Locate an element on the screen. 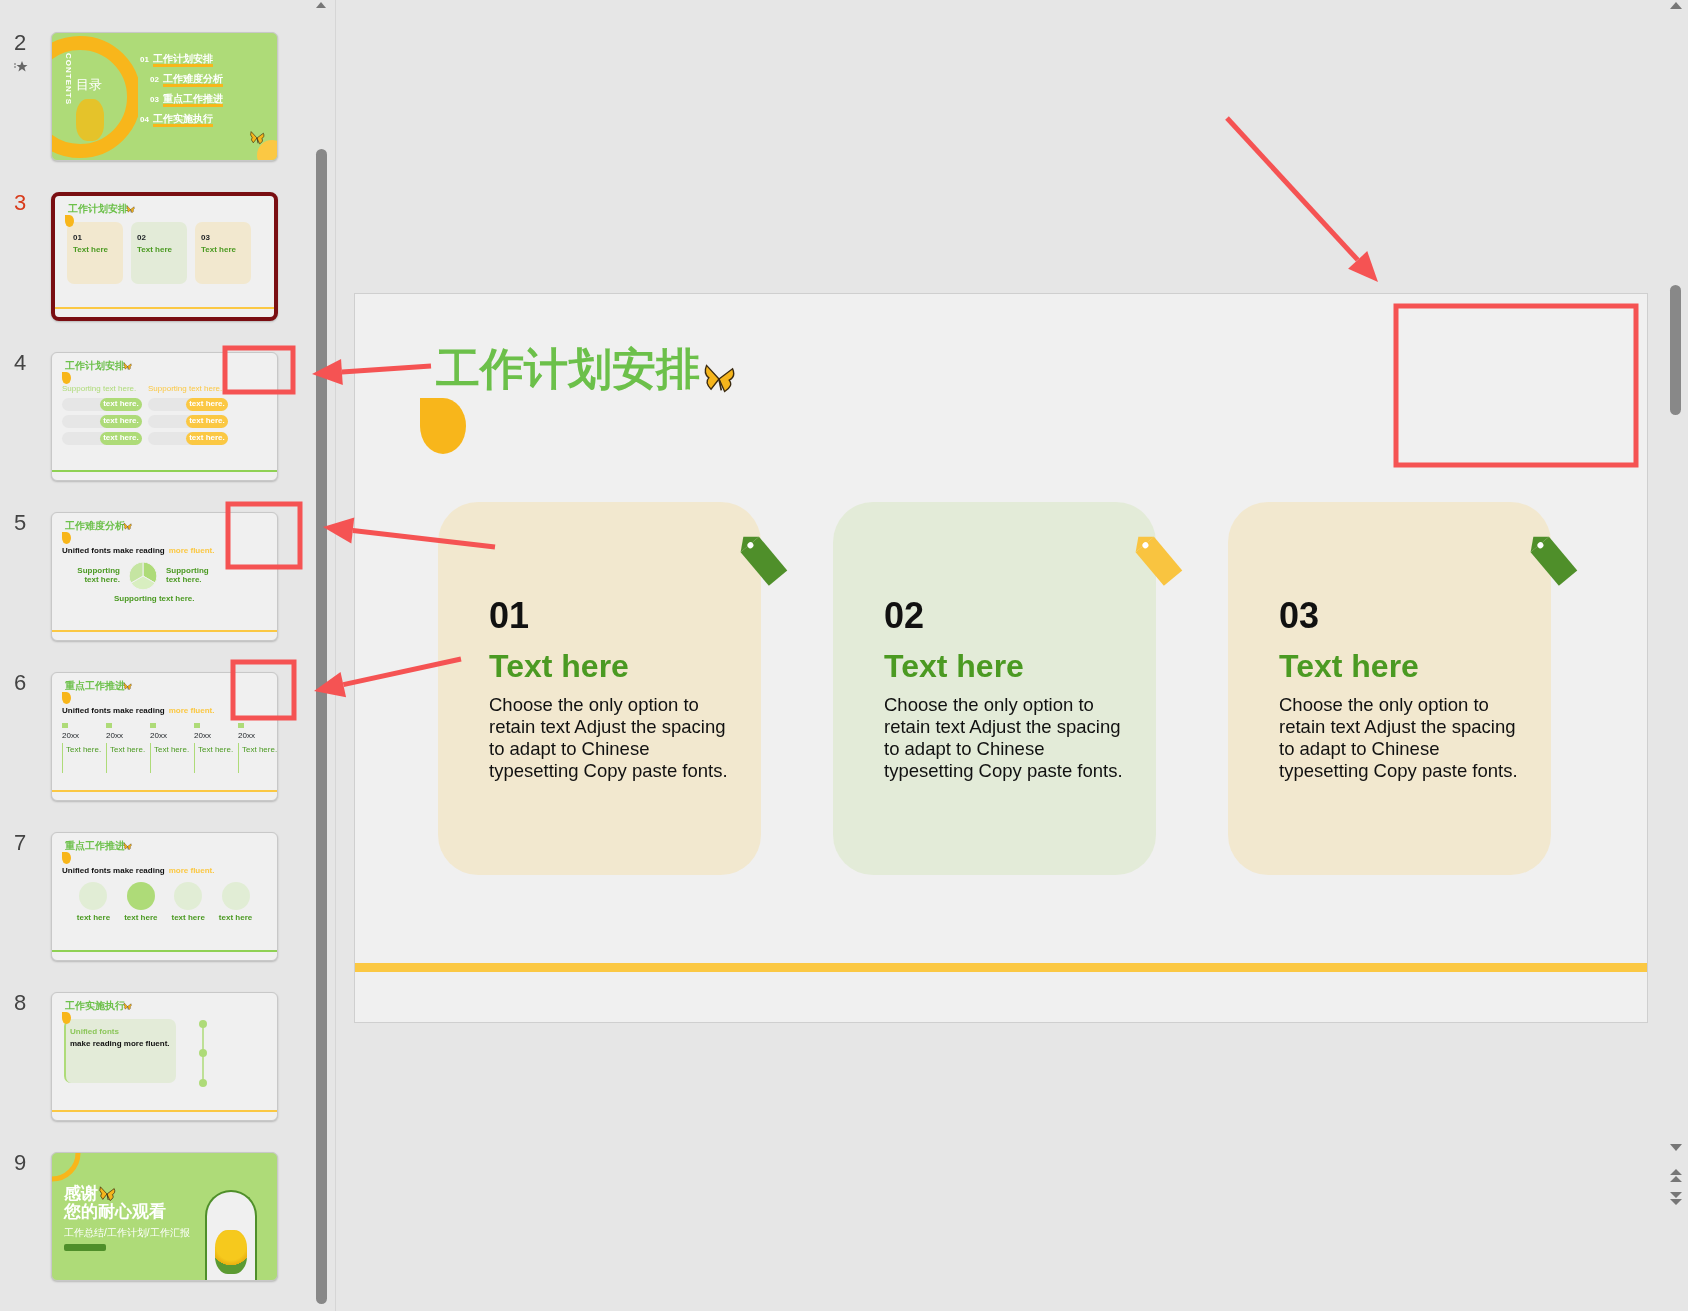 The width and height of the screenshot is (1688, 1311). card-number: 03 is located at coordinates (1300, 615).